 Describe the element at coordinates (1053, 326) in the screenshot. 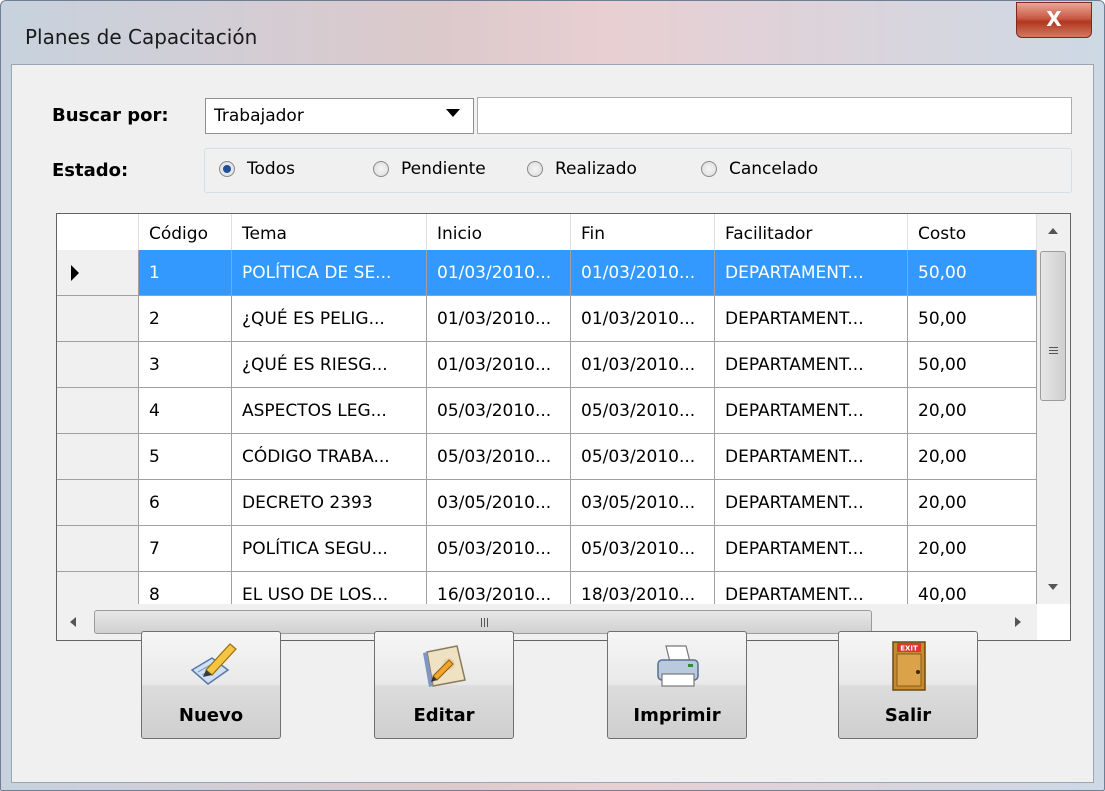

I see `vertical-scroll-thumb` at that location.